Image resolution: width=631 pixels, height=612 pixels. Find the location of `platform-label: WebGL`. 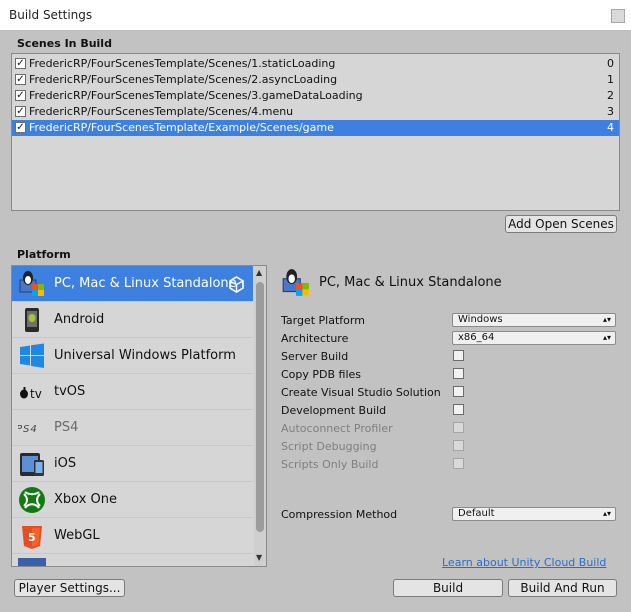

platform-label: WebGL is located at coordinates (77, 535).